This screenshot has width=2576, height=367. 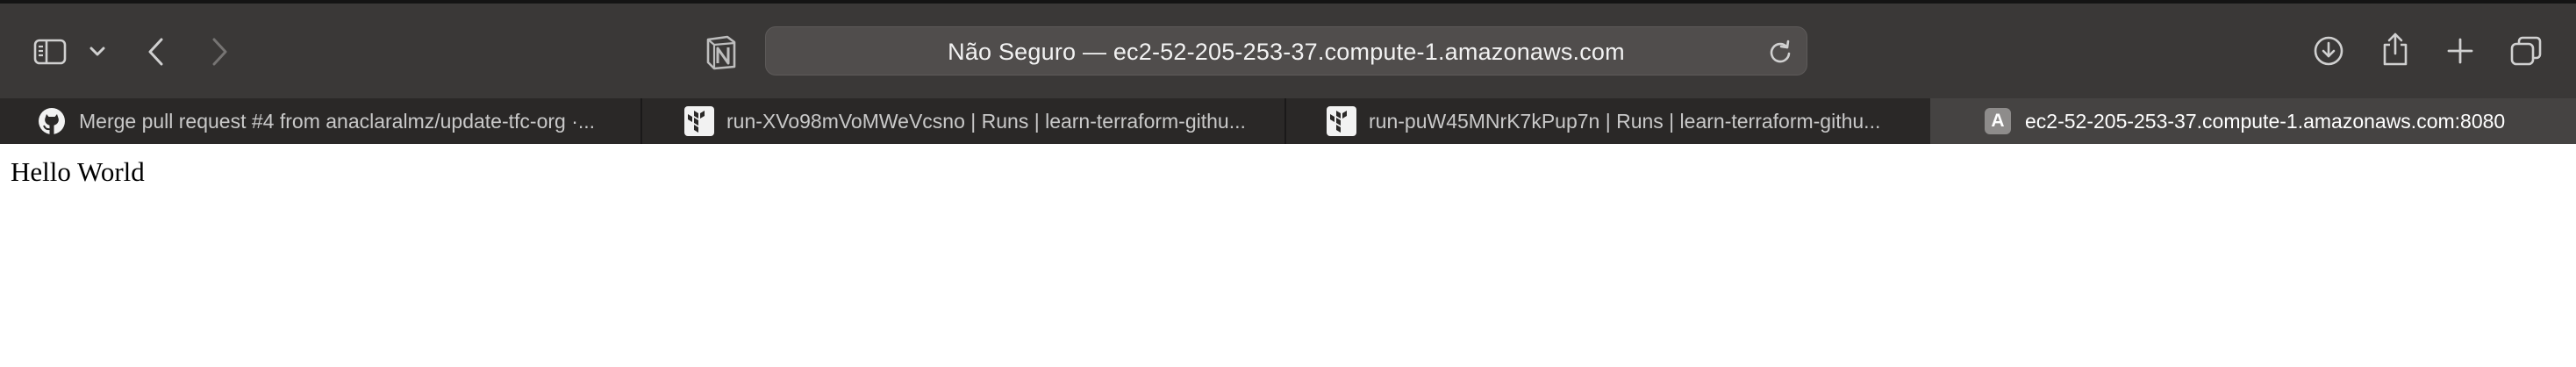 I want to click on notion-extension-button, so click(x=721, y=52).